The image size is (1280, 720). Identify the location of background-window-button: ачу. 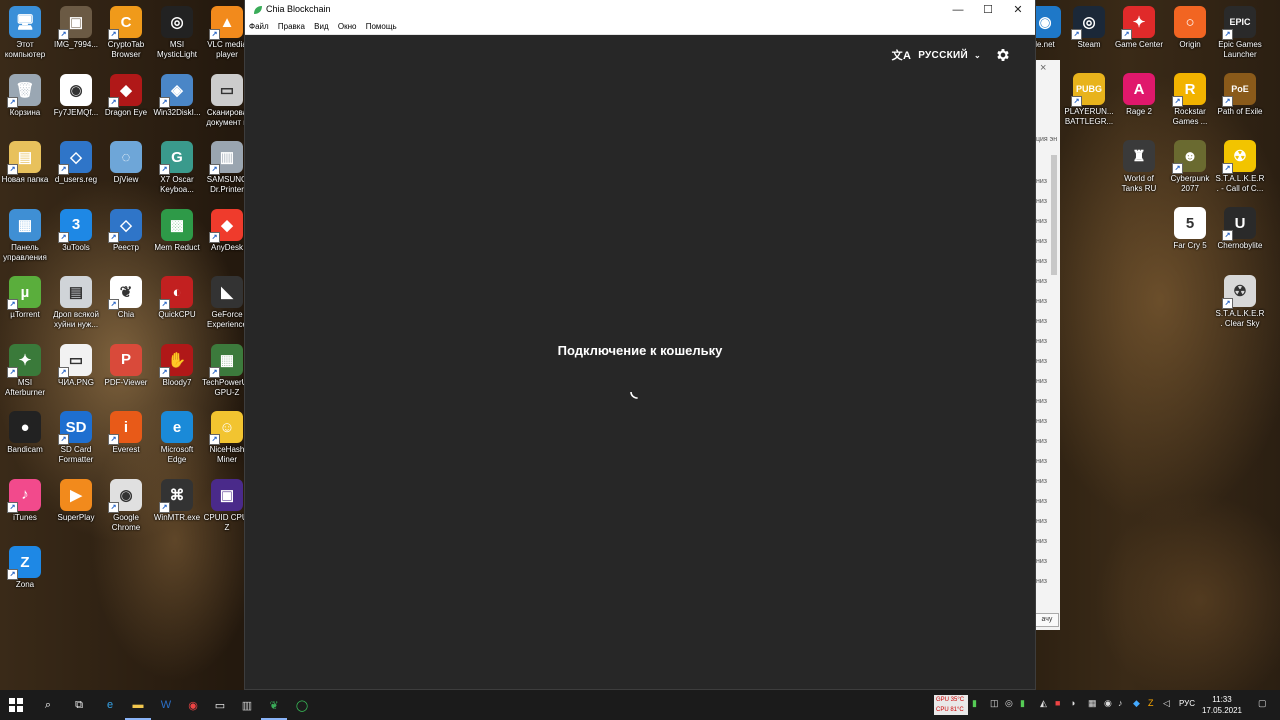
(1047, 620).